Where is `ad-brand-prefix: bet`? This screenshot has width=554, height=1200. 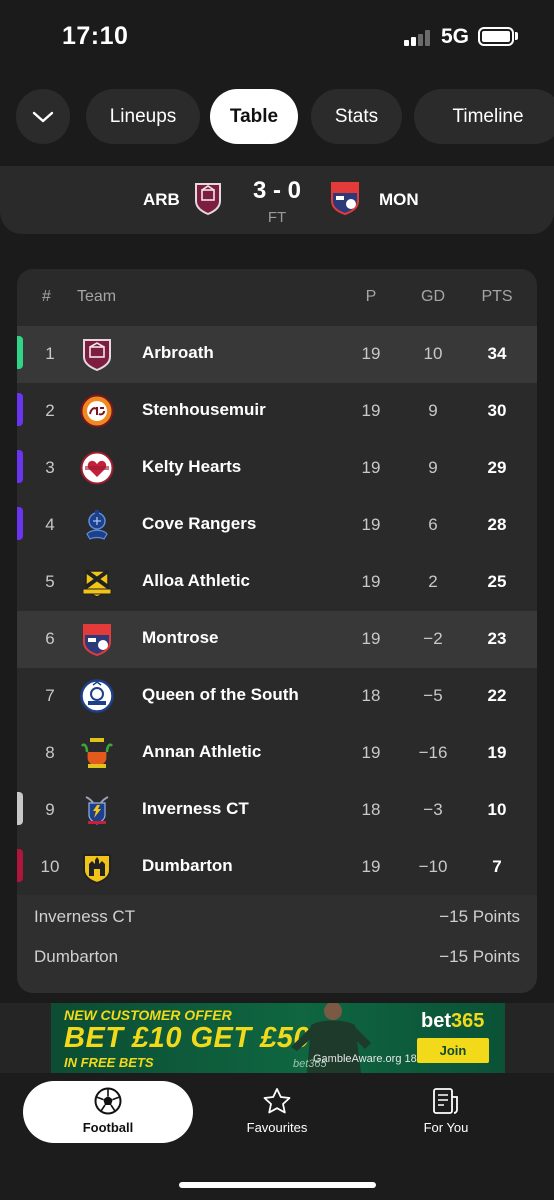 ad-brand-prefix: bet is located at coordinates (436, 1021).